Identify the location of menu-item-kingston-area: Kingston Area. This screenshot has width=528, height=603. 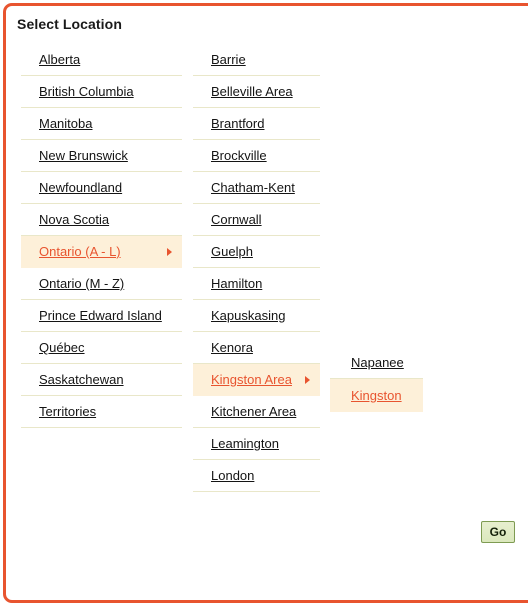
(256, 380).